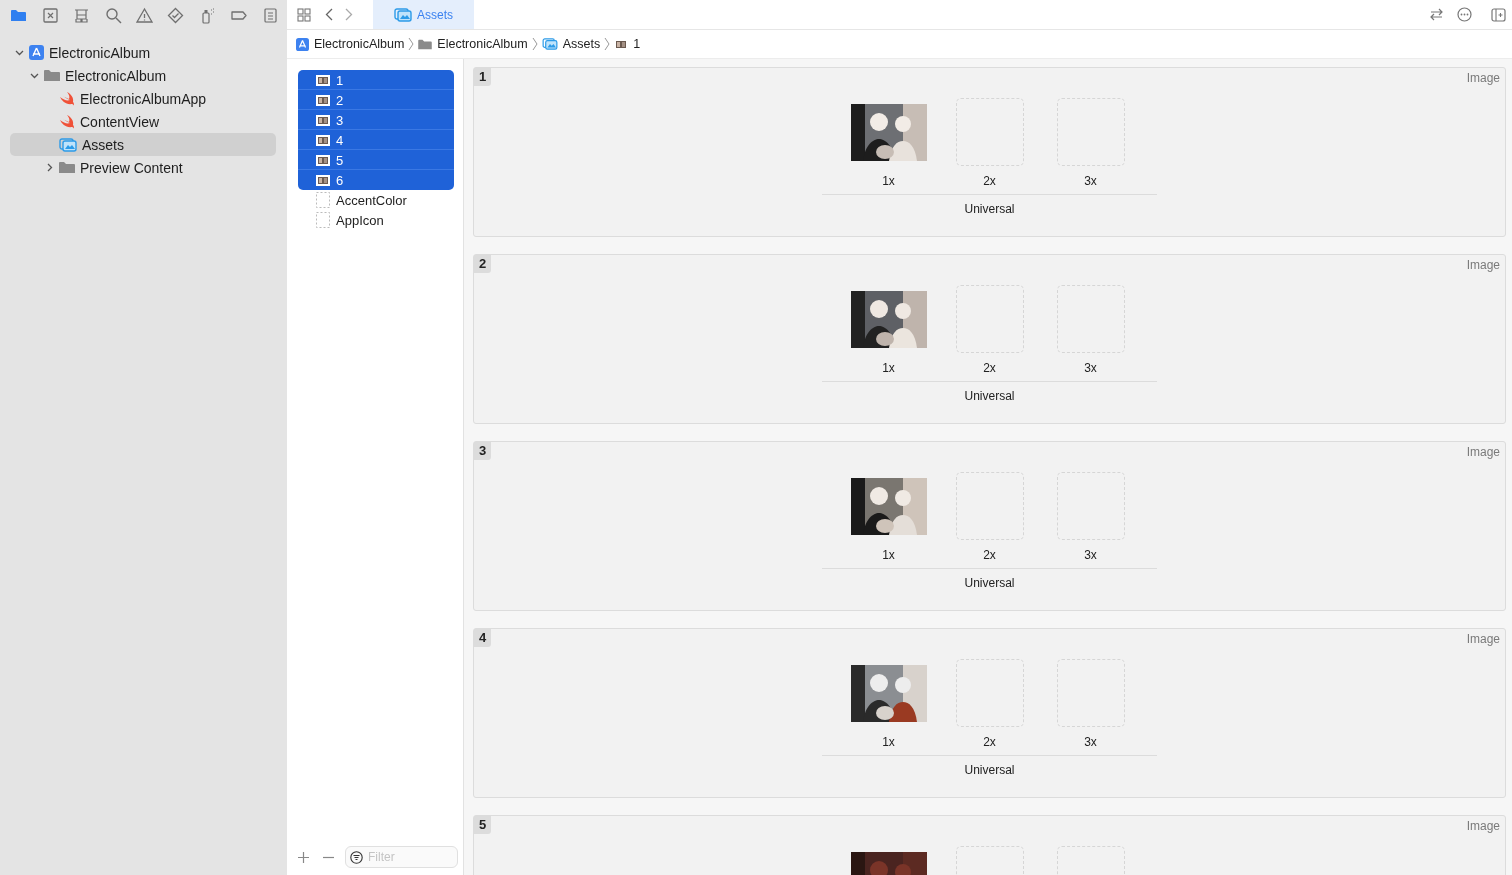  Describe the element at coordinates (376, 180) in the screenshot. I see `asset-list-item: 6` at that location.